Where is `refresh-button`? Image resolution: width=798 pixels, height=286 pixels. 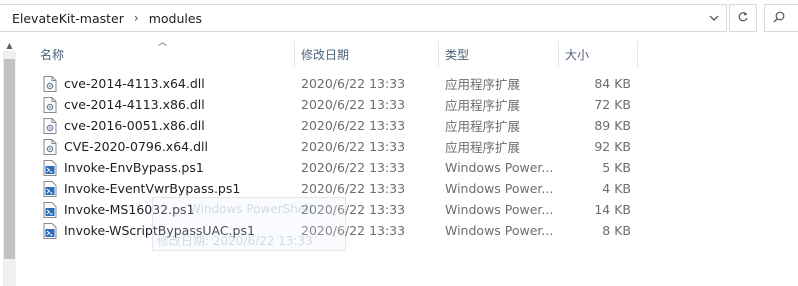
refresh-button is located at coordinates (743, 18).